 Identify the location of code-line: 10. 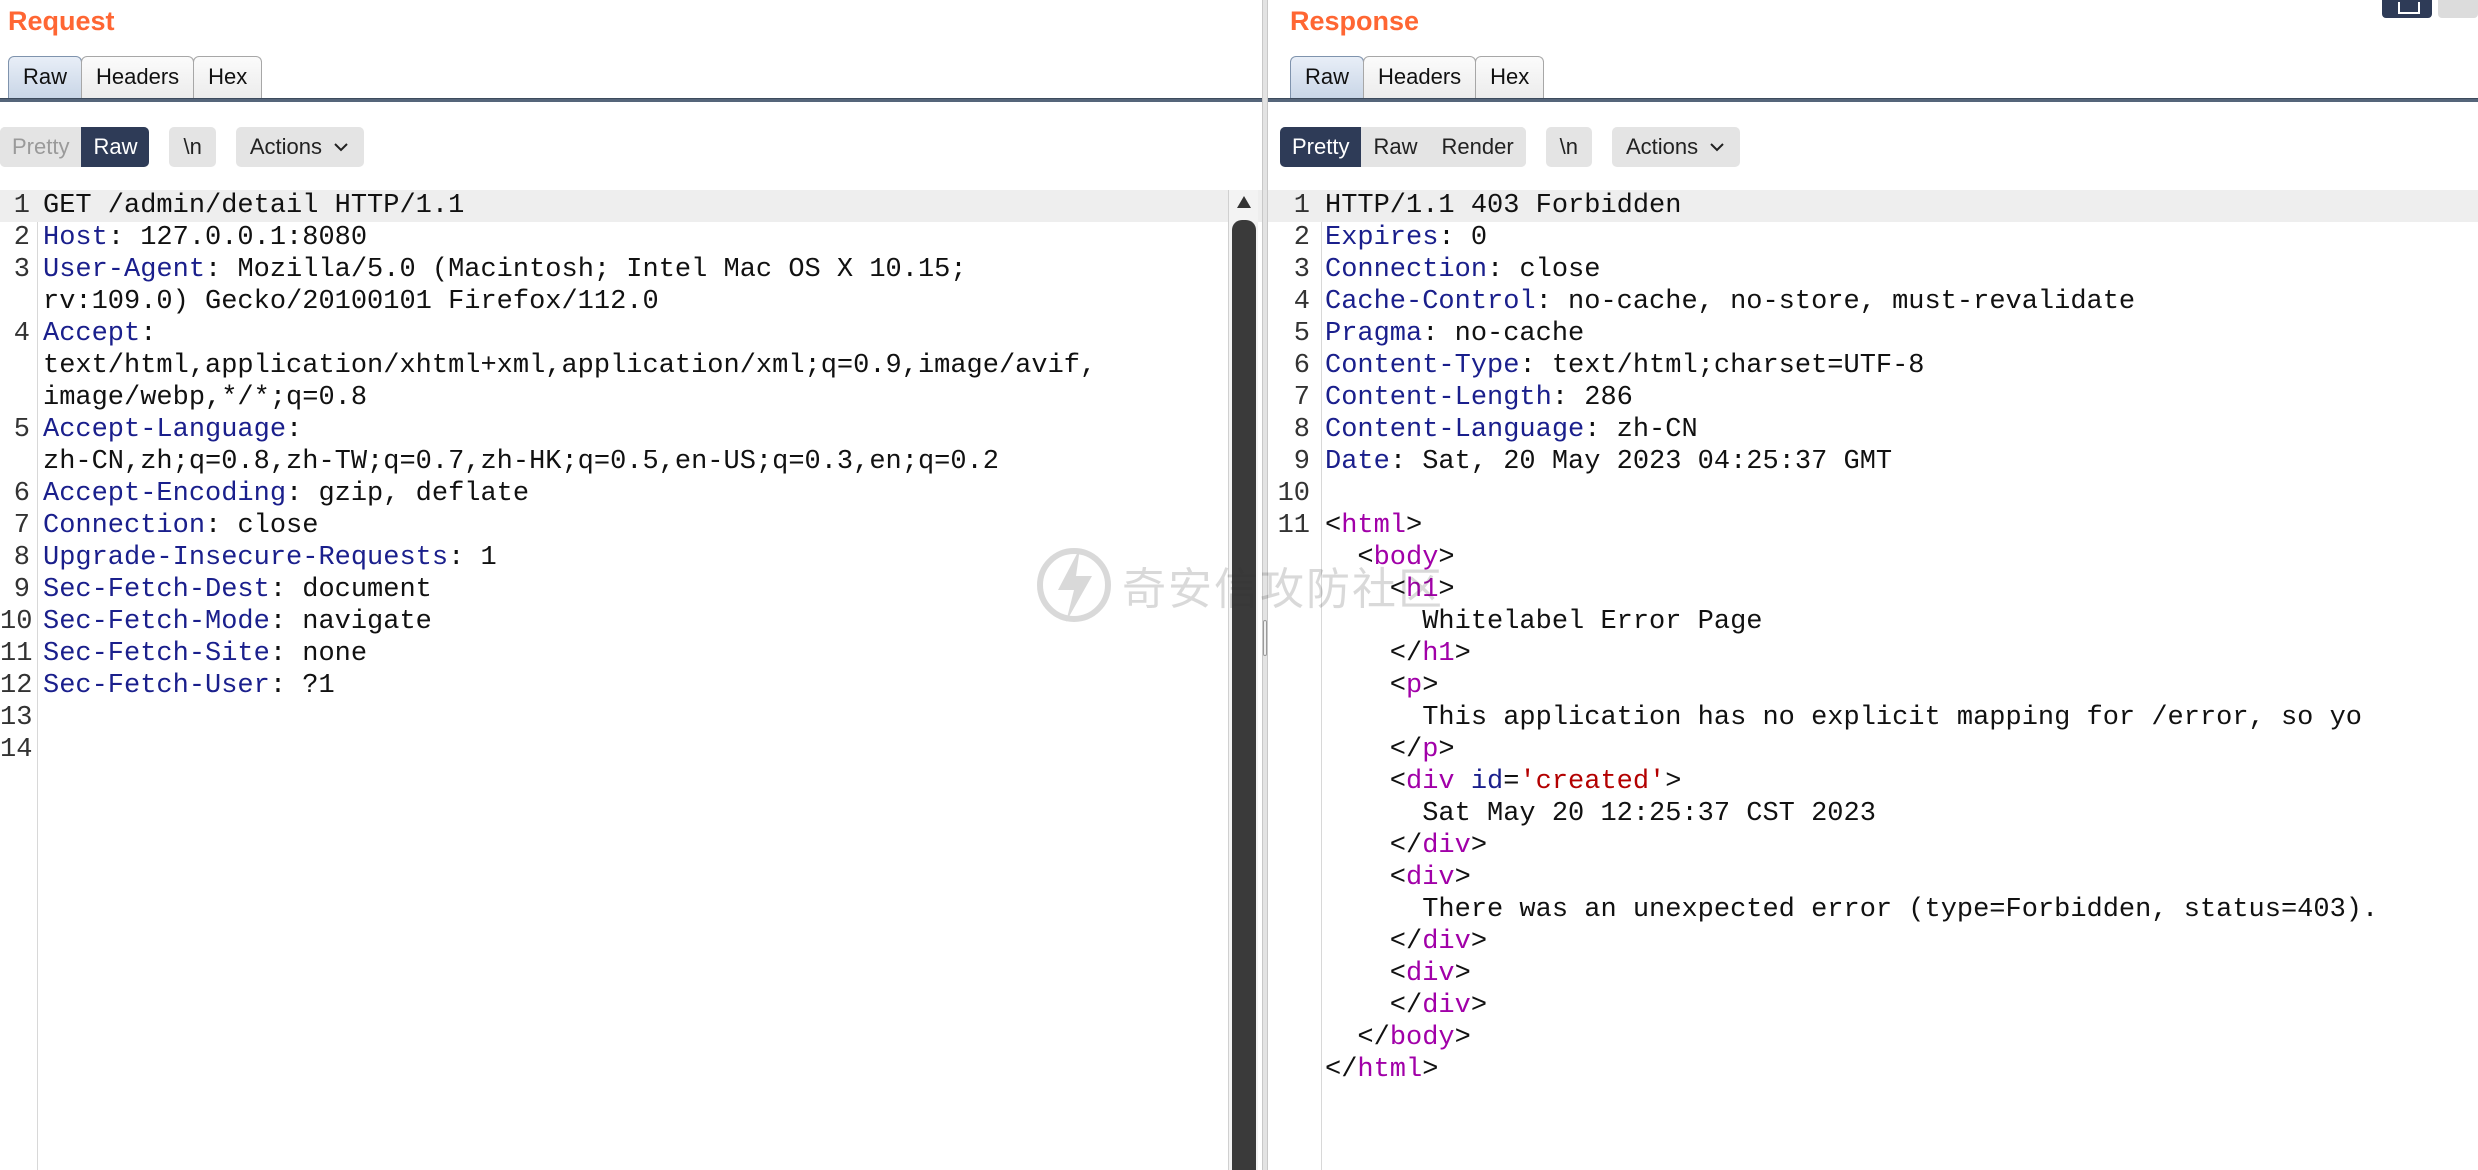
(1873, 494).